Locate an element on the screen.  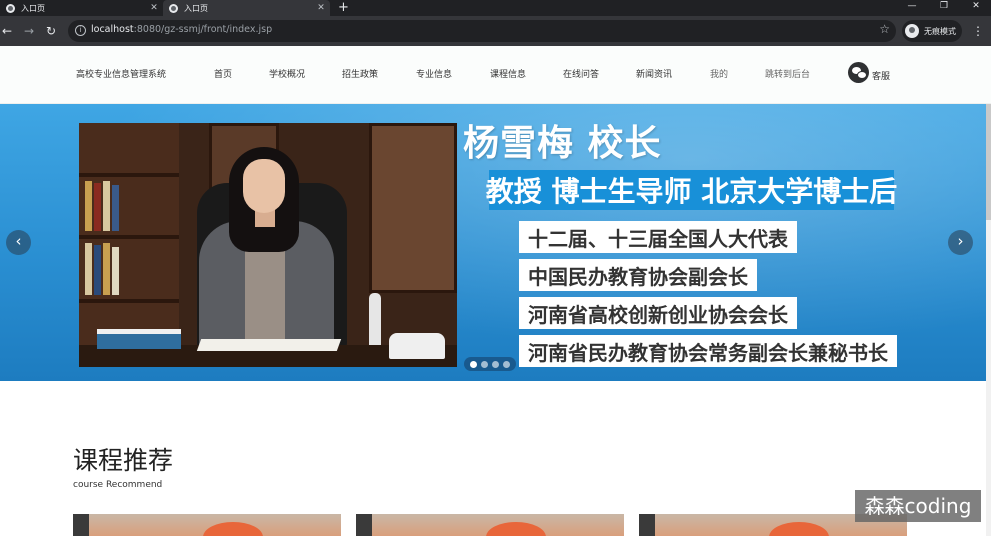
carousel-title: 河南省高校创新创业协会会长 is located at coordinates (658, 314).